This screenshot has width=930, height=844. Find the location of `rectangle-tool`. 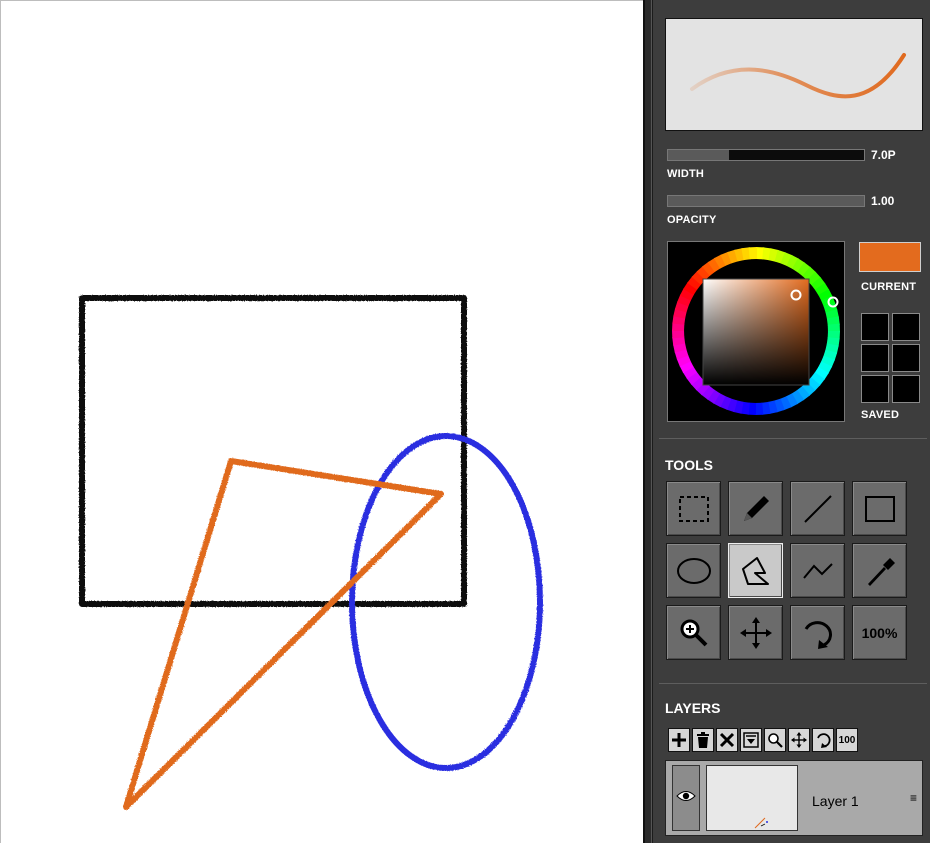

rectangle-tool is located at coordinates (879, 508).